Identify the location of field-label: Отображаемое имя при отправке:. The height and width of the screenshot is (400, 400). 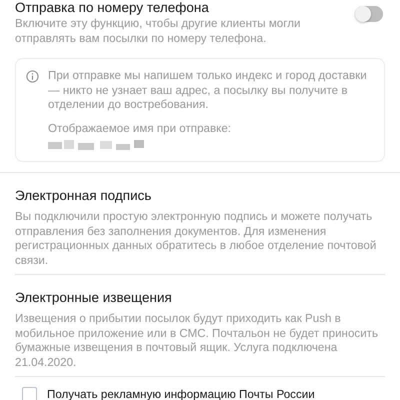
(140, 129).